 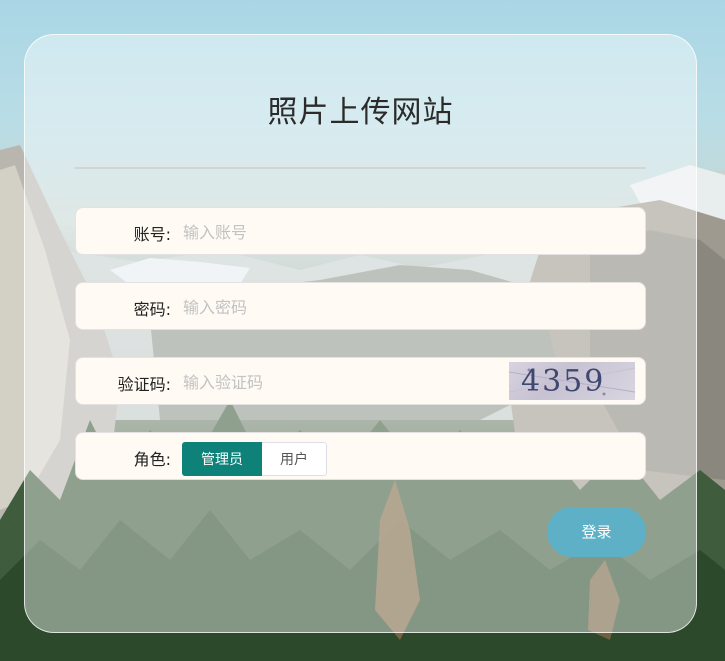 What do you see at coordinates (360, 168) in the screenshot?
I see `title-divider` at bounding box center [360, 168].